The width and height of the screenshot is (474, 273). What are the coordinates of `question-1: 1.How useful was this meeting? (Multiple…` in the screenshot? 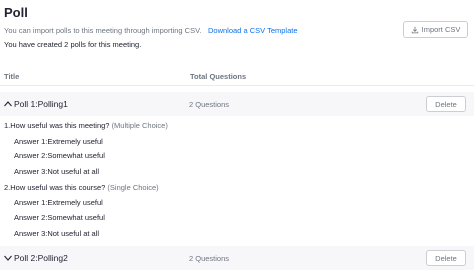 It's located at (86, 125).